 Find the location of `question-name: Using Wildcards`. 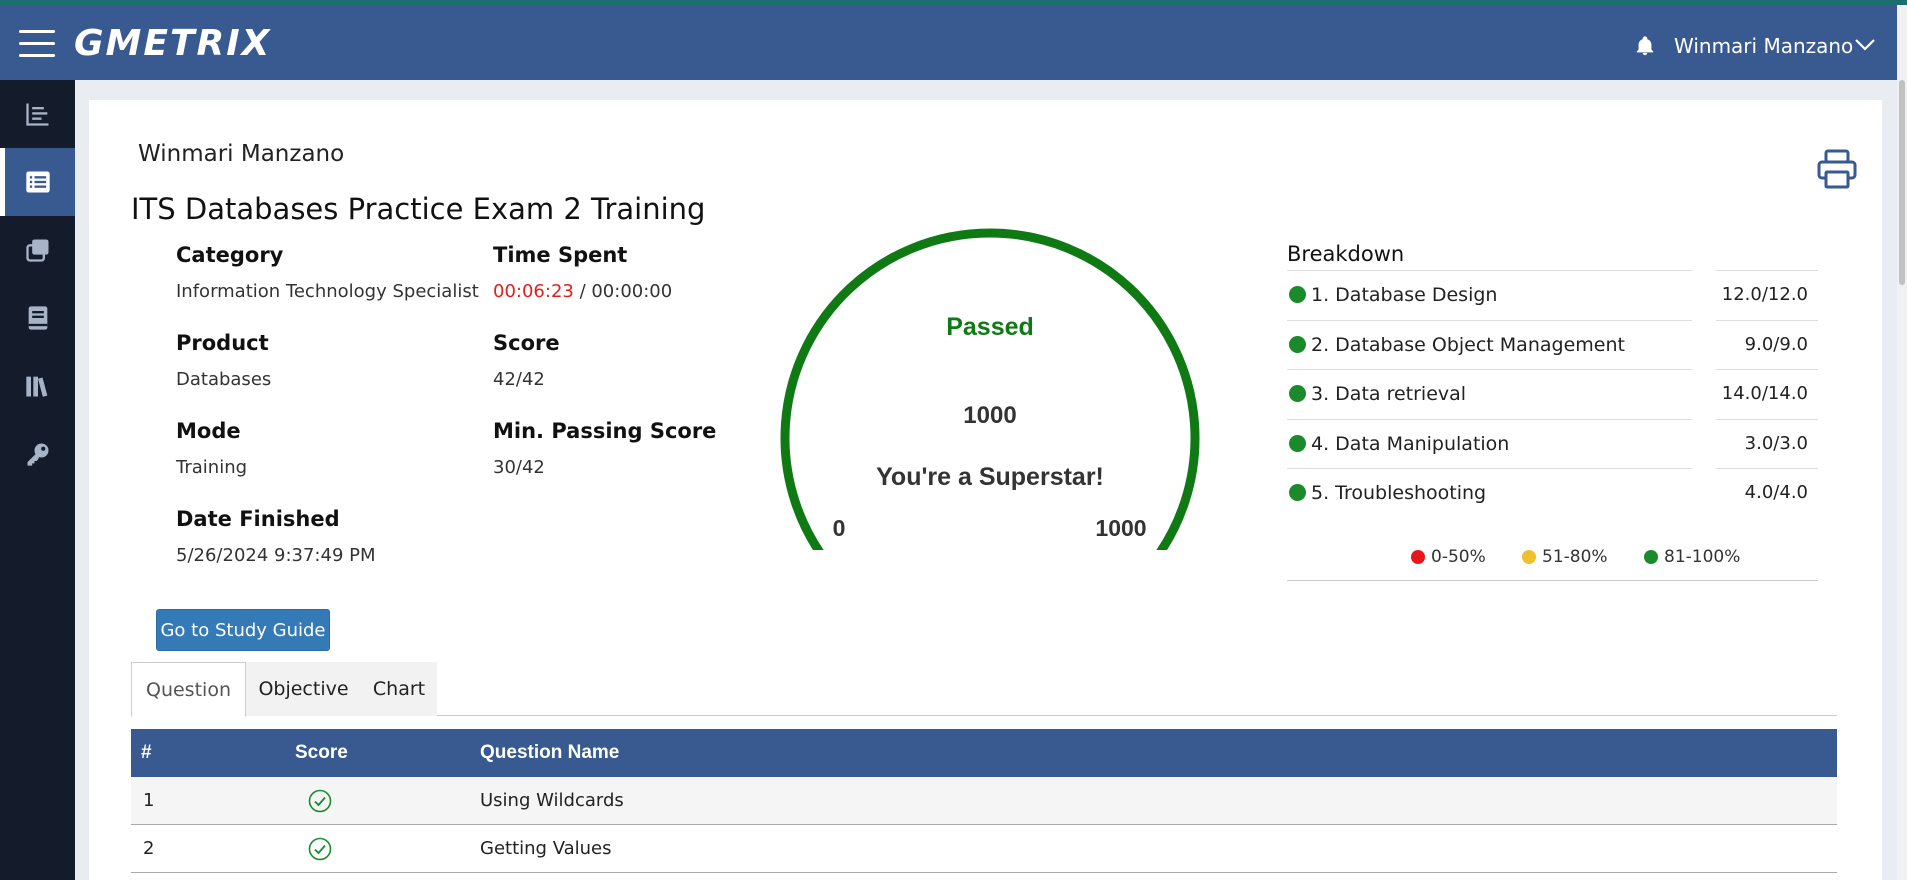

question-name: Using Wildcards is located at coordinates (552, 800).